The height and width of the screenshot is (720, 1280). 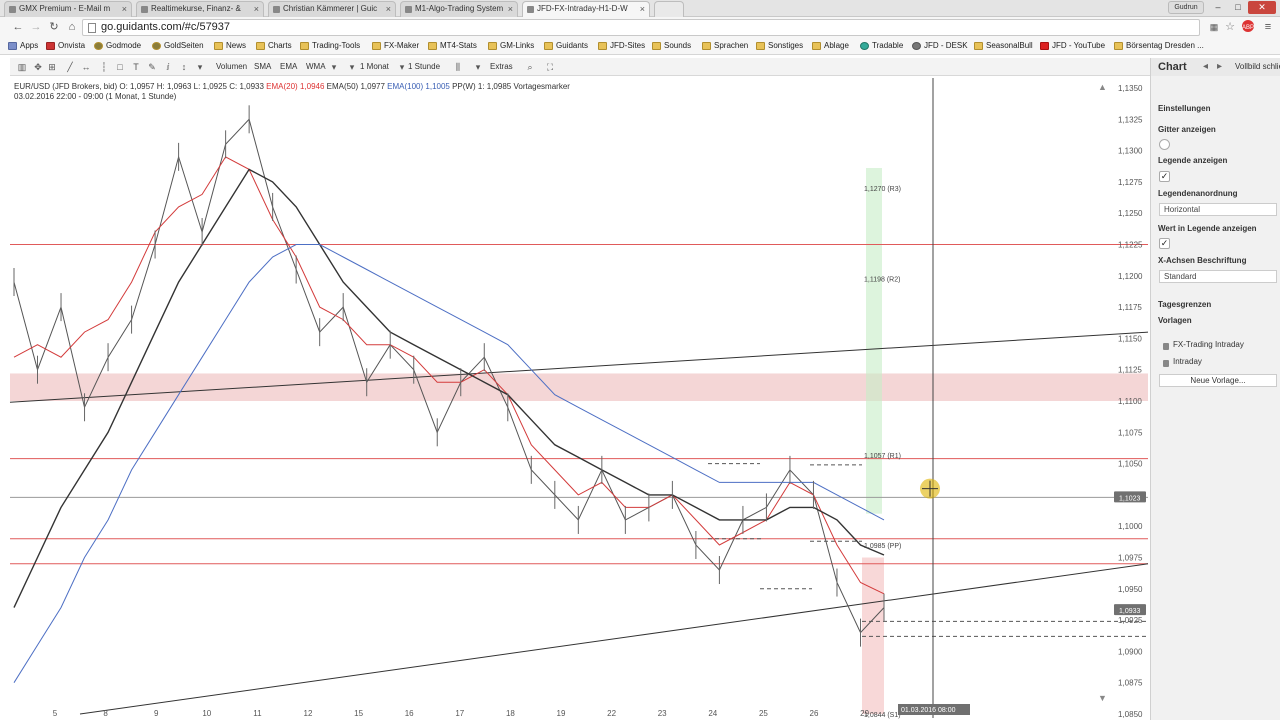 What do you see at coordinates (1187, 361) in the screenshot?
I see `template-intraday: Intraday` at bounding box center [1187, 361].